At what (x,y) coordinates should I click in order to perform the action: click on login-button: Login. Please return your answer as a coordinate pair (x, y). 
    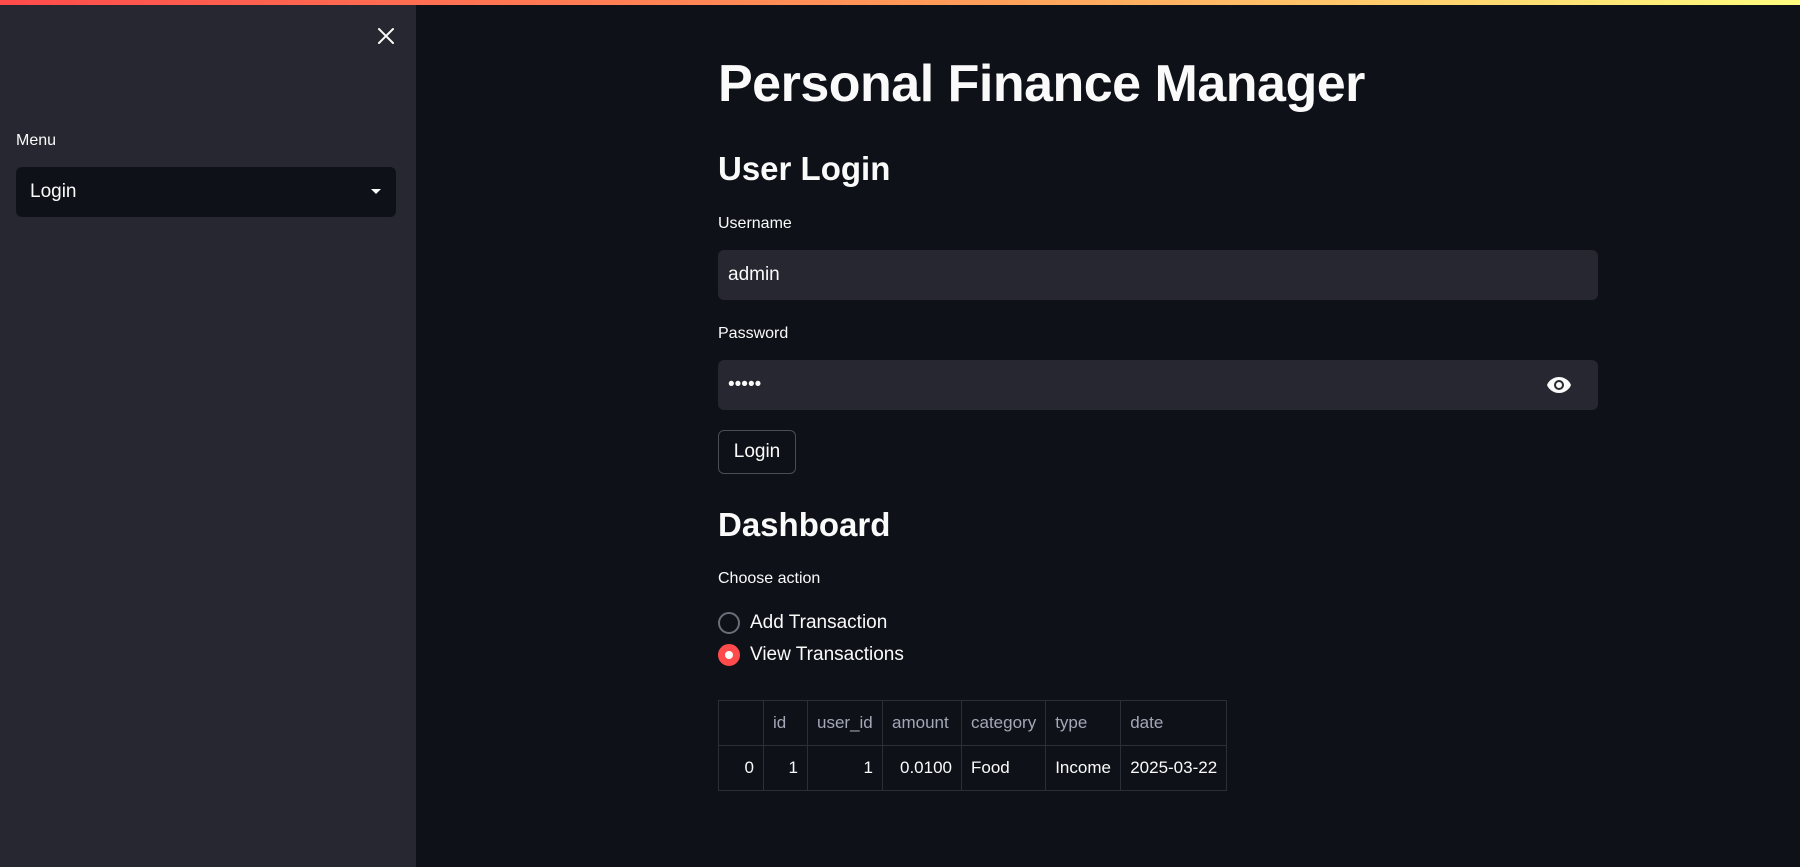
    Looking at the image, I should click on (757, 452).